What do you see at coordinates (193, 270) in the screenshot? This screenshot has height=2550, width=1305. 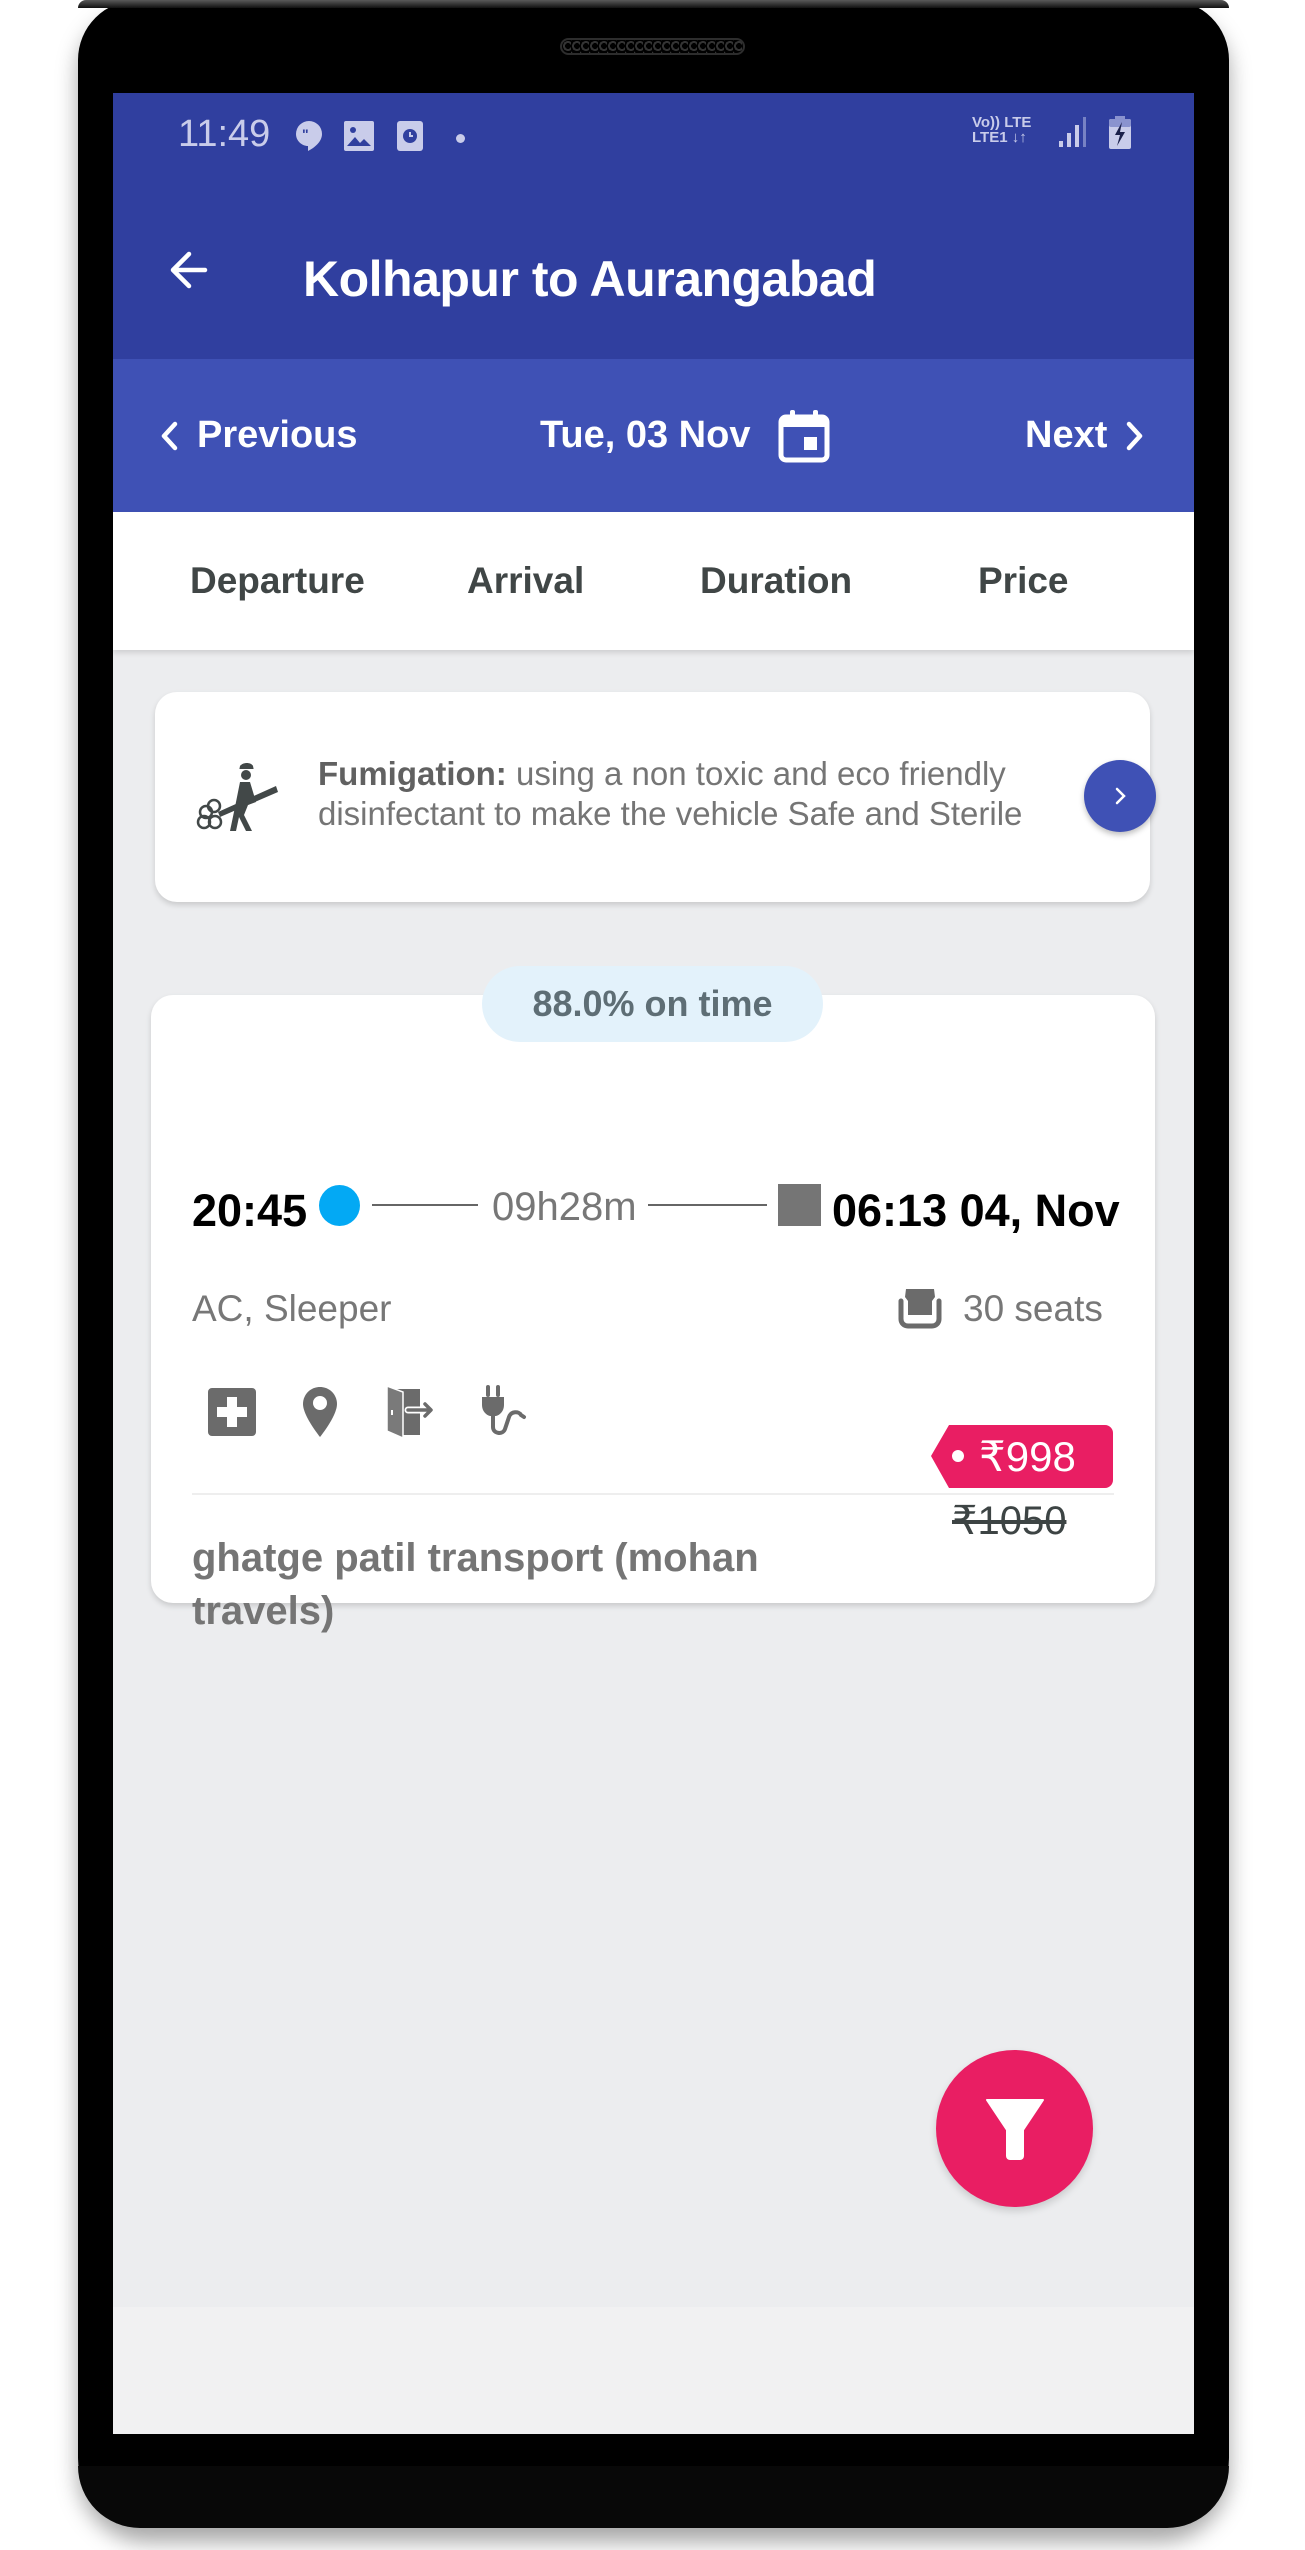 I see `arrow-left-icon` at bounding box center [193, 270].